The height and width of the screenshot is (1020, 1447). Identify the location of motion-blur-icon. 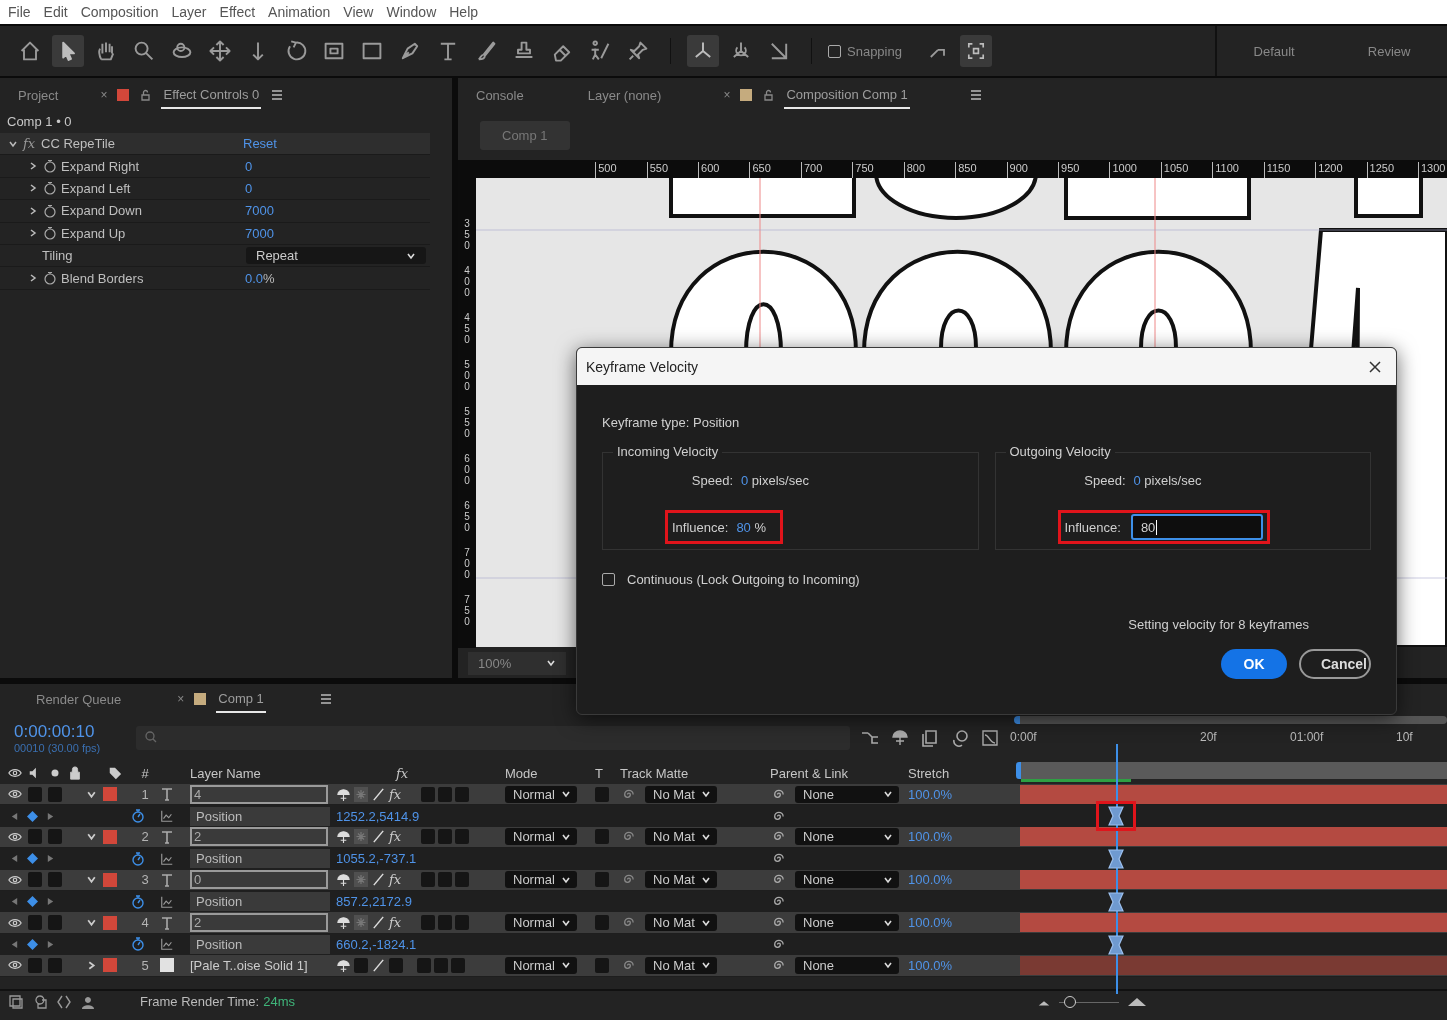
(960, 738).